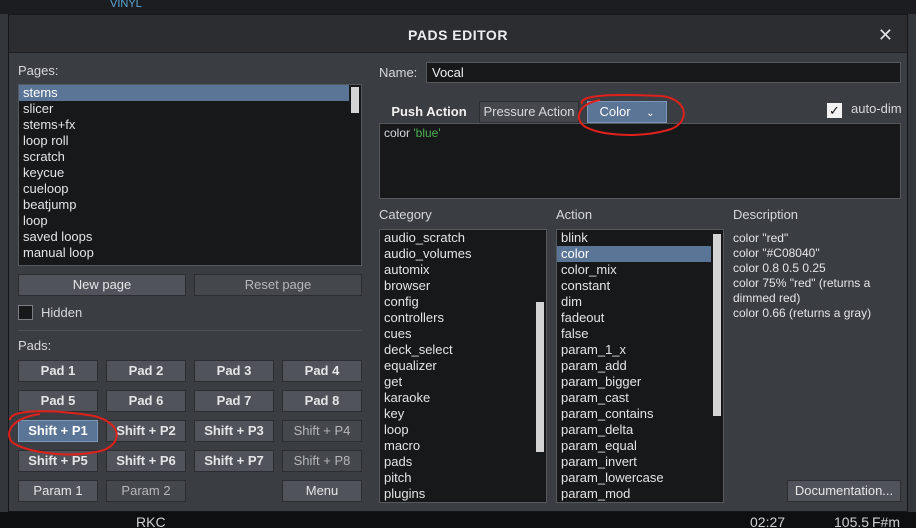  What do you see at coordinates (634, 446) in the screenshot?
I see `list-item: param_equal` at bounding box center [634, 446].